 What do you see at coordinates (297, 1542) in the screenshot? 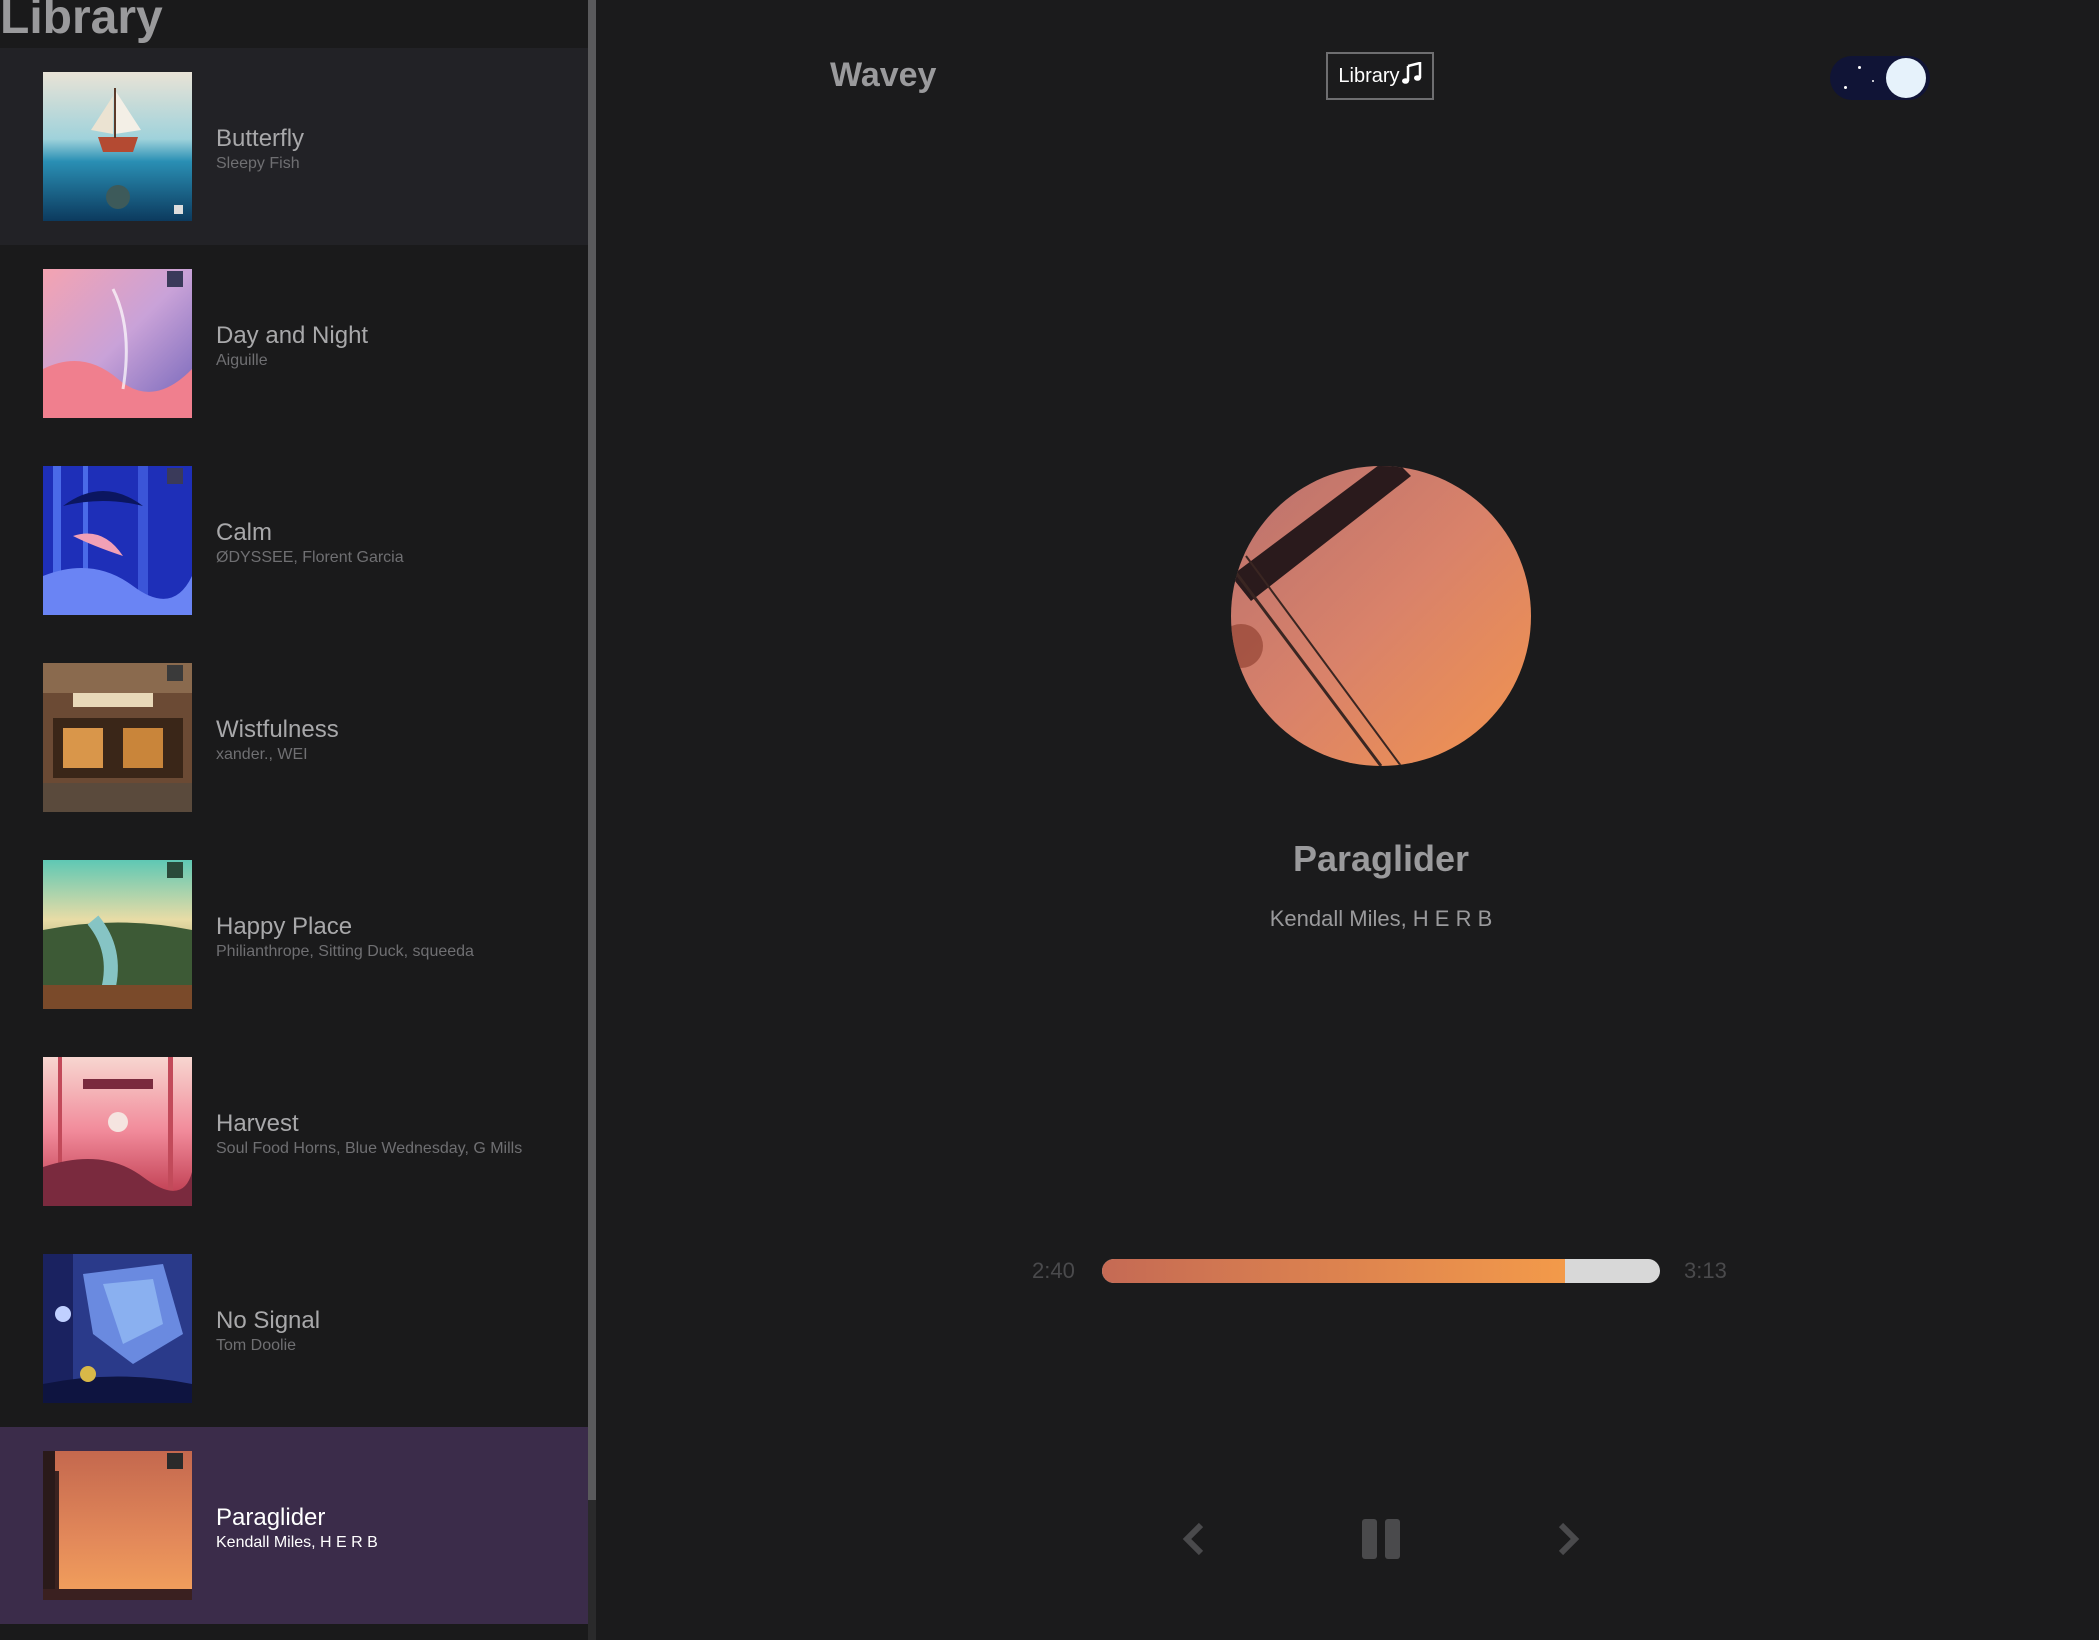
I see `song-artist: Kendall Miles, H E R B` at bounding box center [297, 1542].